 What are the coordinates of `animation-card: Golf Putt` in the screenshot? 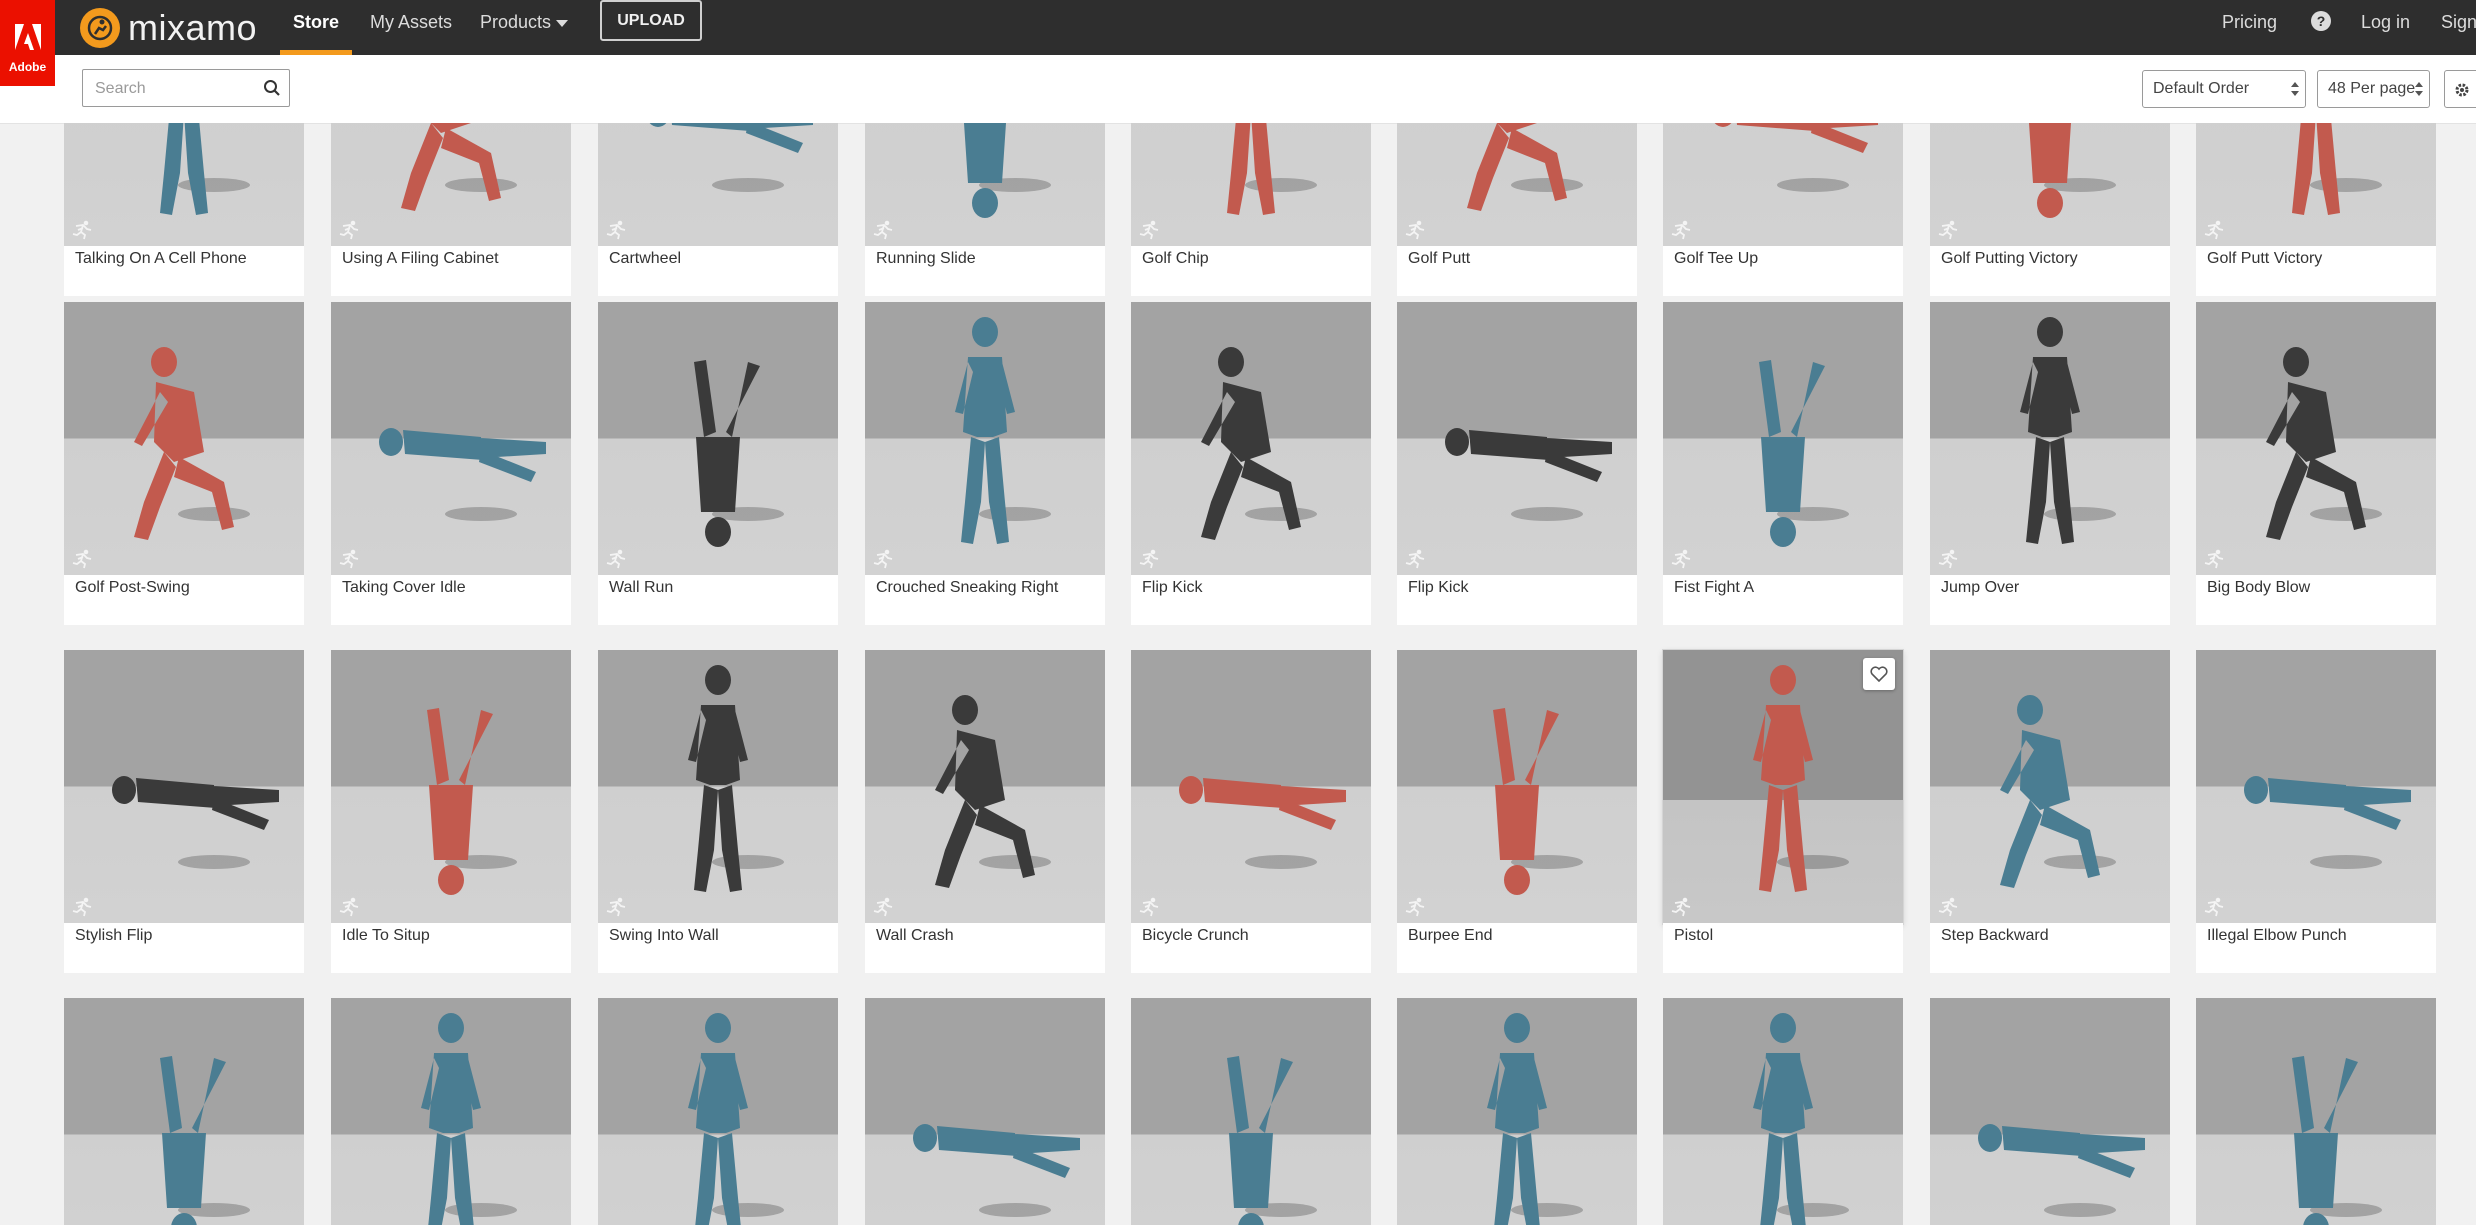 It's located at (1517, 209).